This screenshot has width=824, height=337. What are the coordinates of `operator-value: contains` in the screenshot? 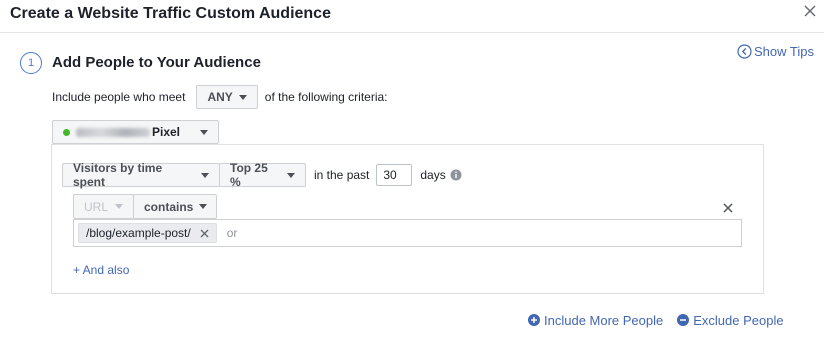 It's located at (169, 206).